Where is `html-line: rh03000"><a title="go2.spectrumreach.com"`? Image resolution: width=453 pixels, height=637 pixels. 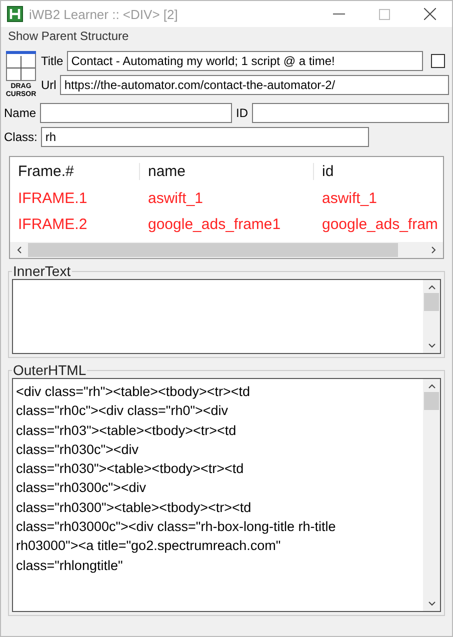
html-line: rh03000"><a title="go2.spectrumreach.com" is located at coordinates (149, 546).